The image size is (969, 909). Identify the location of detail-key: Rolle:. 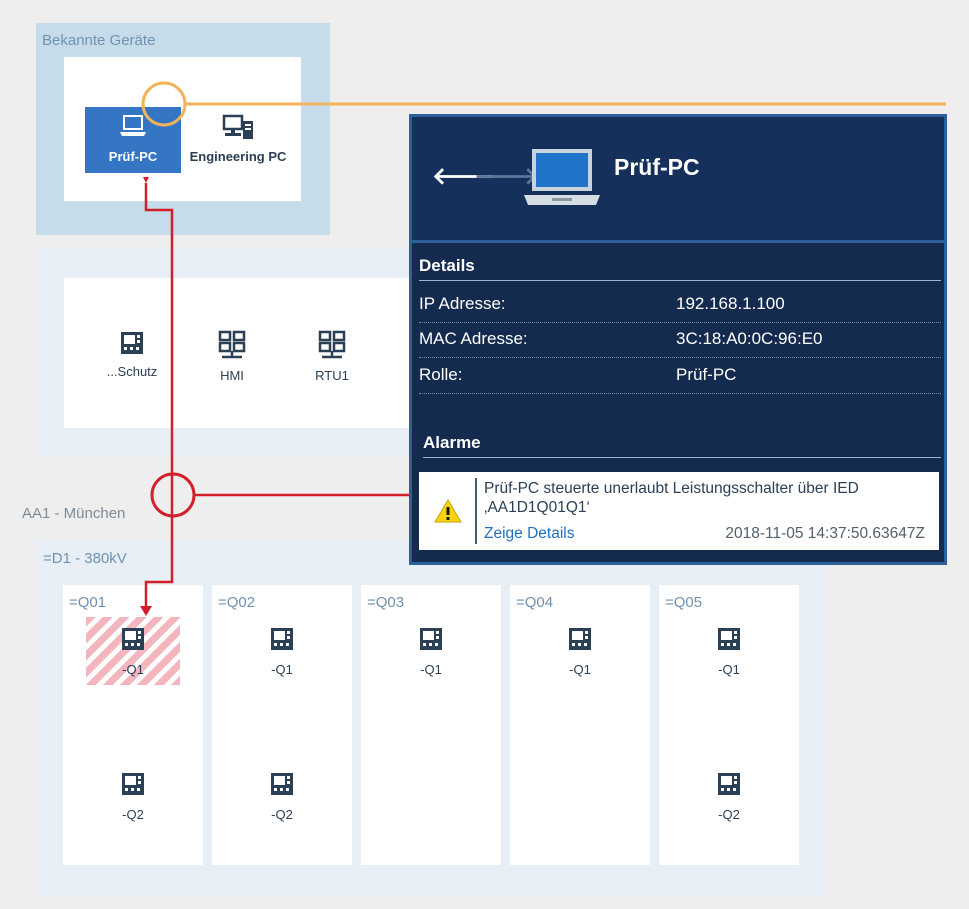
(441, 374).